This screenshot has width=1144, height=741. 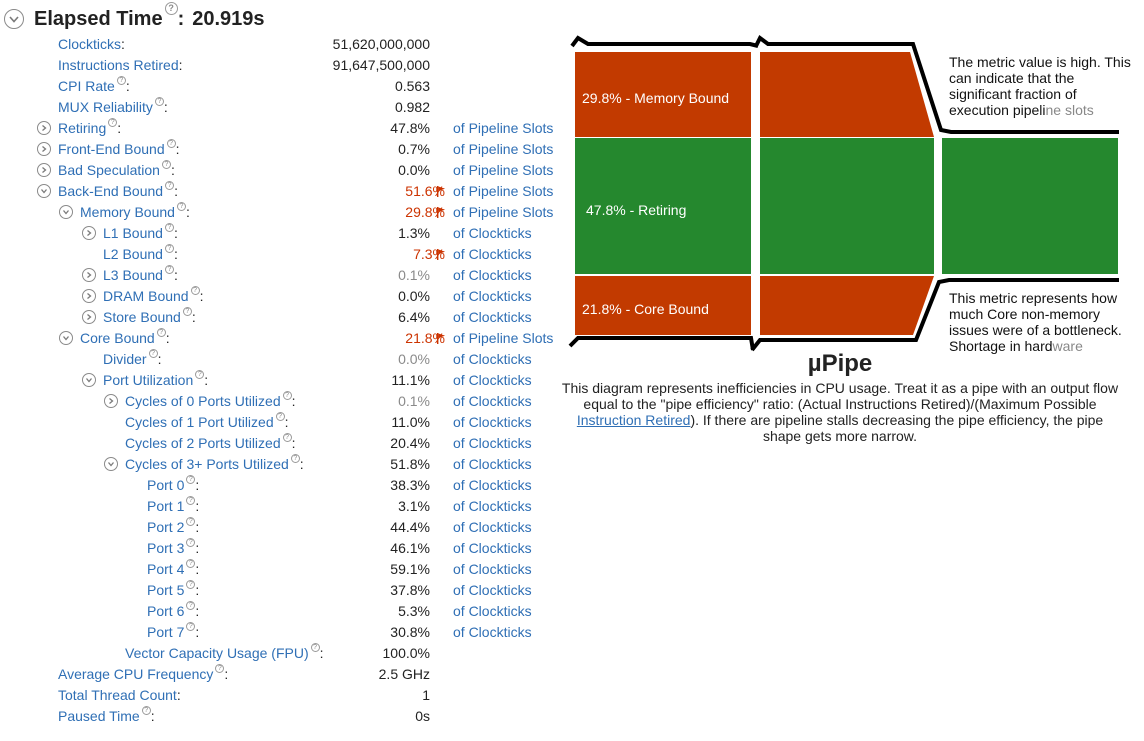 What do you see at coordinates (503, 191) in the screenshot?
I see `metric-unit-back-end-bound: of Pipeline Slots` at bounding box center [503, 191].